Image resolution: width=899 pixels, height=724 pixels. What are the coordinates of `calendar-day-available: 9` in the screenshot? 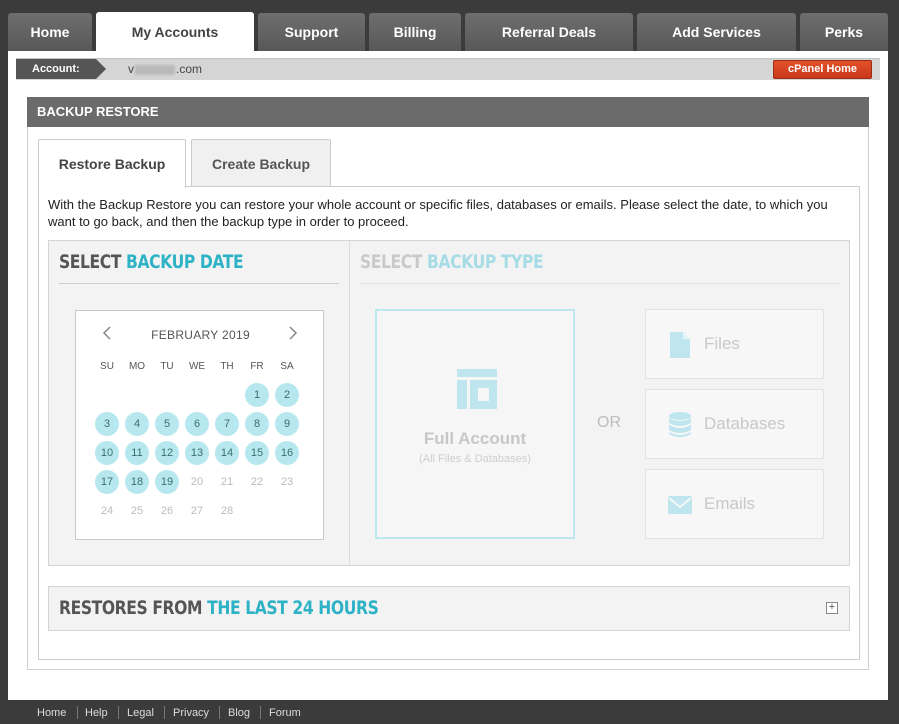 It's located at (287, 424).